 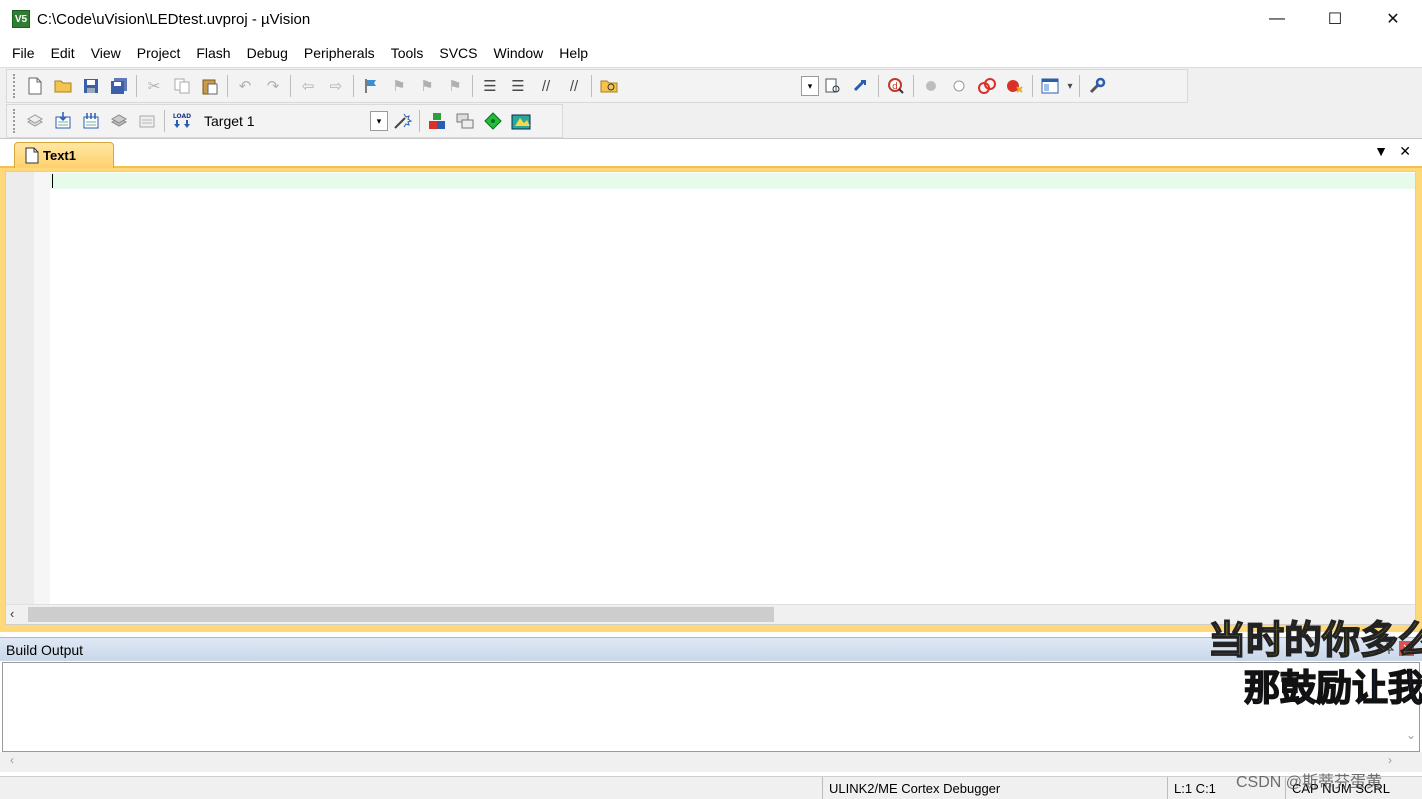 What do you see at coordinates (401, 614) in the screenshot?
I see `scrollbar-thumb` at bounding box center [401, 614].